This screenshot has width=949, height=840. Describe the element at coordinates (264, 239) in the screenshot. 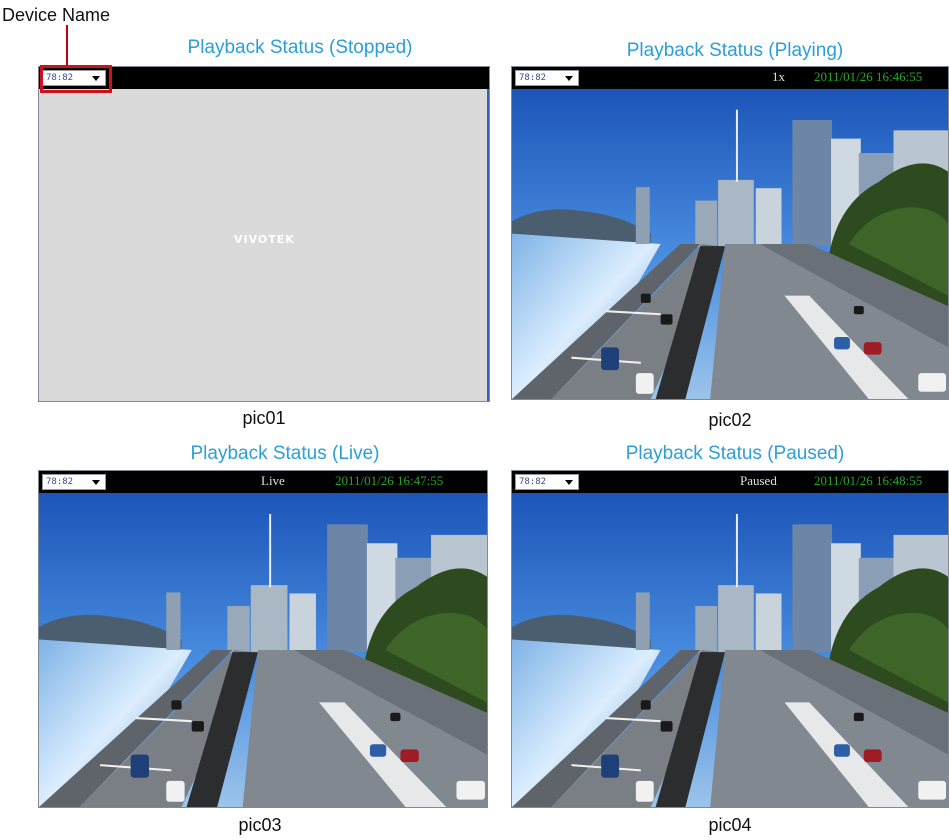

I see `vivotek-logo: VIVOTEK` at that location.